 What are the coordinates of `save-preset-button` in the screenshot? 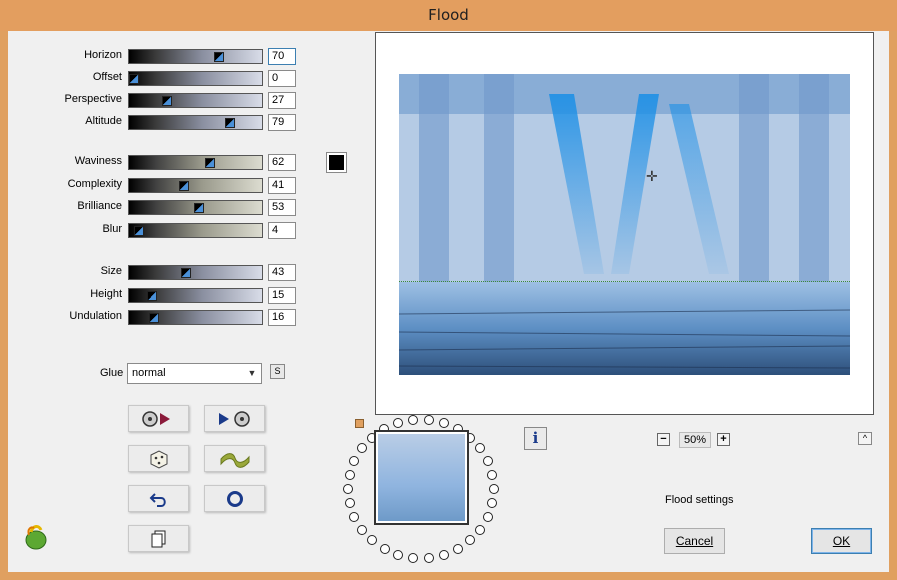 It's located at (234, 418).